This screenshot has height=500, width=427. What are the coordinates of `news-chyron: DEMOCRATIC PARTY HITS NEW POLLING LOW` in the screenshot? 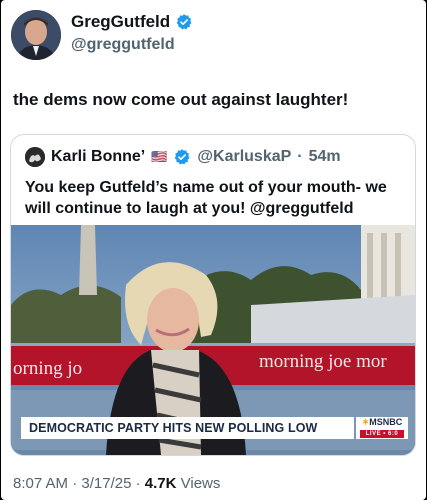 It's located at (187, 428).